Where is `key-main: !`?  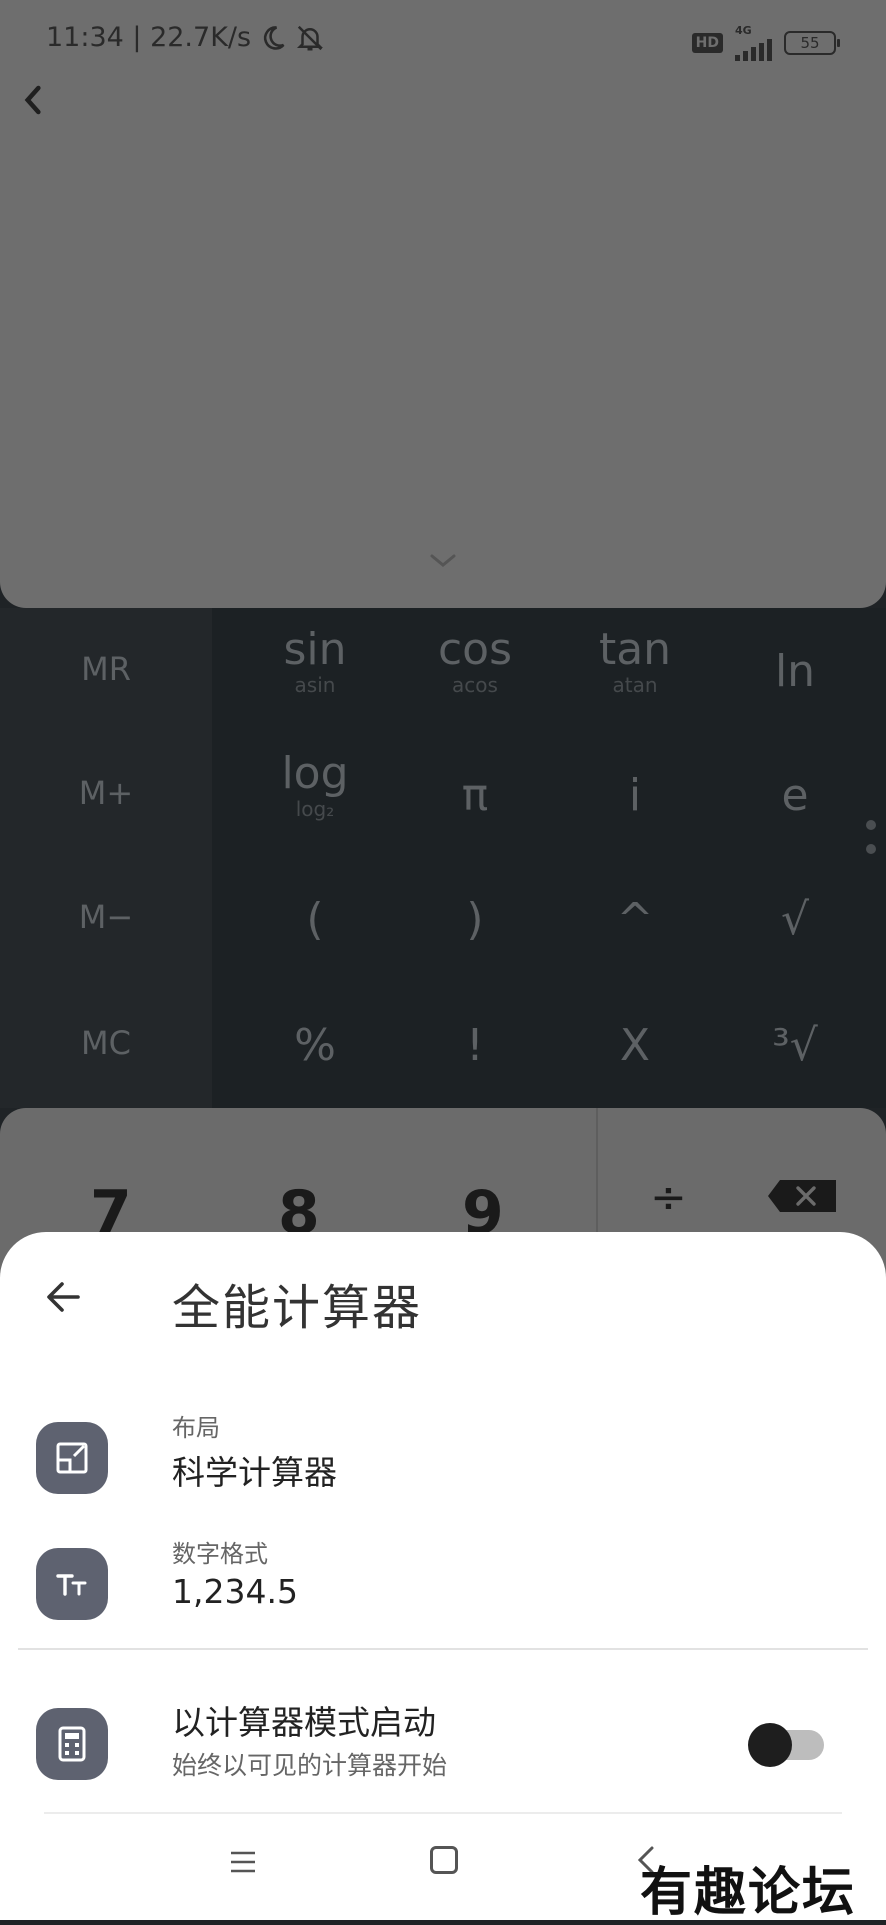 key-main: ! is located at coordinates (475, 1045).